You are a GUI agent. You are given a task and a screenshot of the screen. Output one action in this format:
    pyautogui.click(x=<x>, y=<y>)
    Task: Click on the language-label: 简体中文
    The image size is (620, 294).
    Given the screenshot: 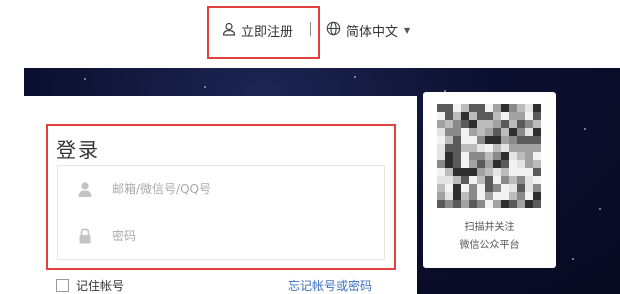 What is the action you would take?
    pyautogui.click(x=372, y=32)
    